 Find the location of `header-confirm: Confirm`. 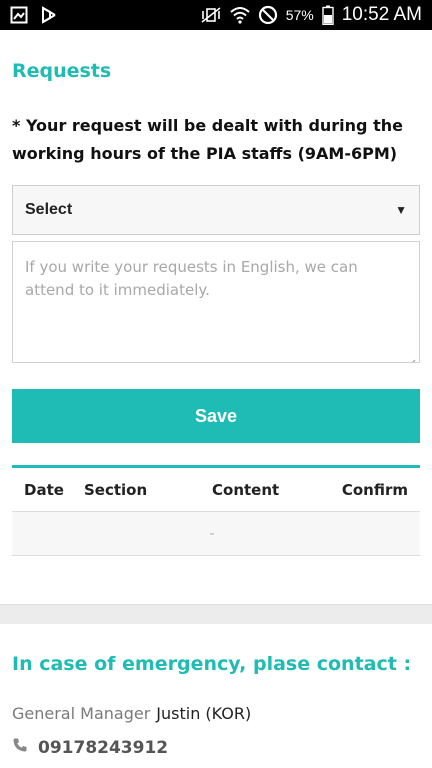

header-confirm: Confirm is located at coordinates (374, 489).